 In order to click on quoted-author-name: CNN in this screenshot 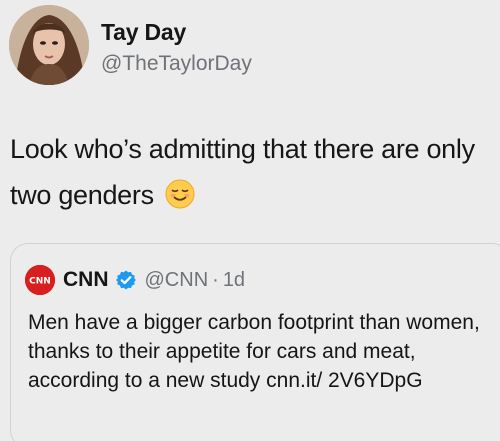, I will do `click(86, 280)`.